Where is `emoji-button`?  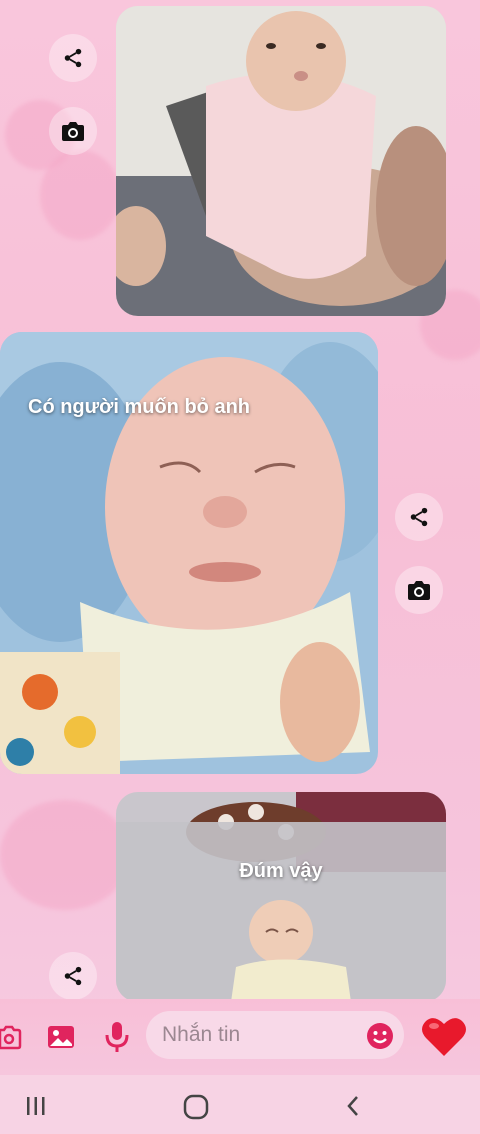 emoji-button is located at coordinates (380, 1036).